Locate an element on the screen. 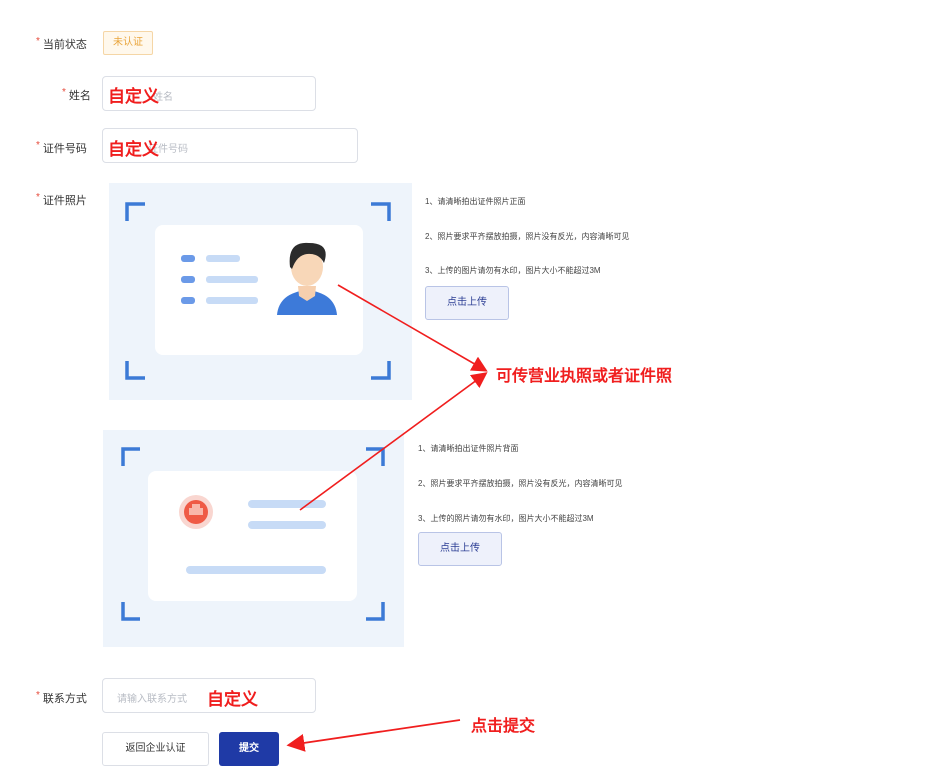 This screenshot has width=942, height=771. contact-label: * 联系方式 is located at coordinates (61, 697).